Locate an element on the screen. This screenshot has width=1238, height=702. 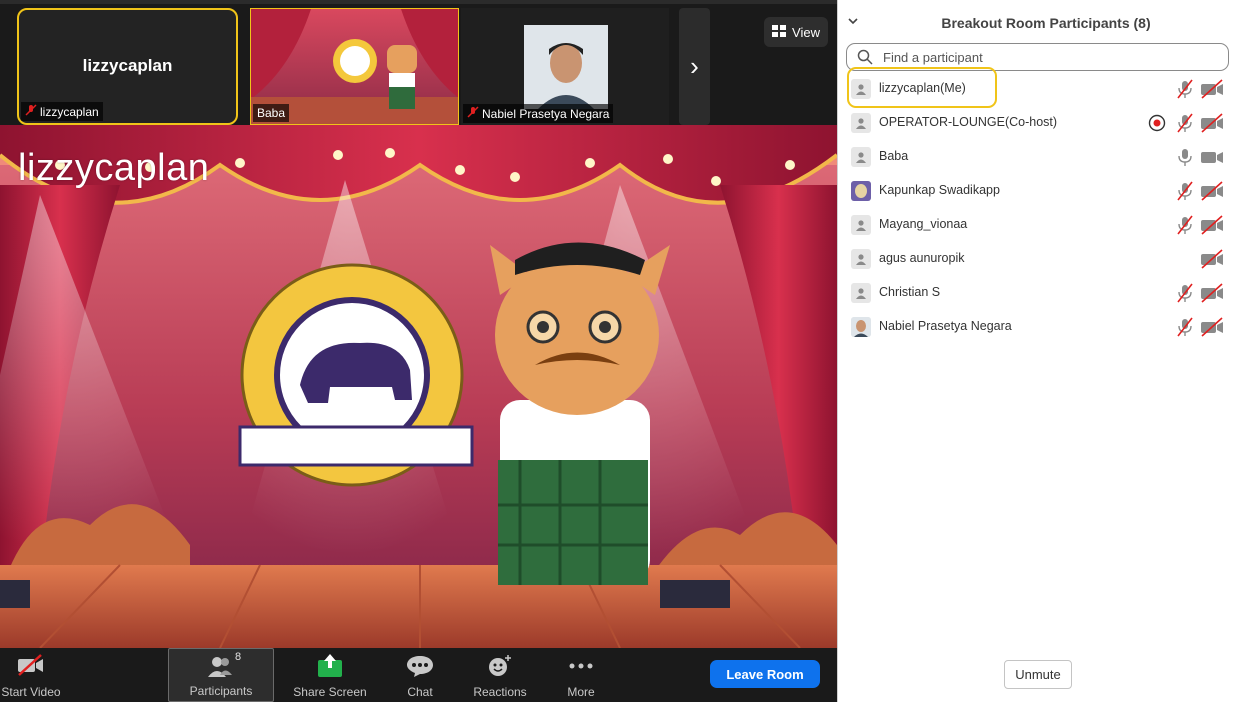
search-icon is located at coordinates (865, 57).